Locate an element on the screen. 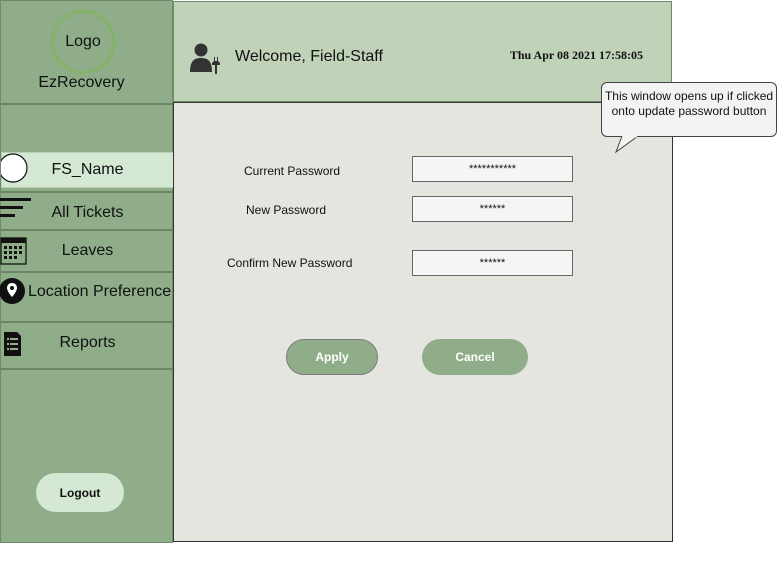  sidebar-item-location-preference: Location Preference is located at coordinates (87, 293).